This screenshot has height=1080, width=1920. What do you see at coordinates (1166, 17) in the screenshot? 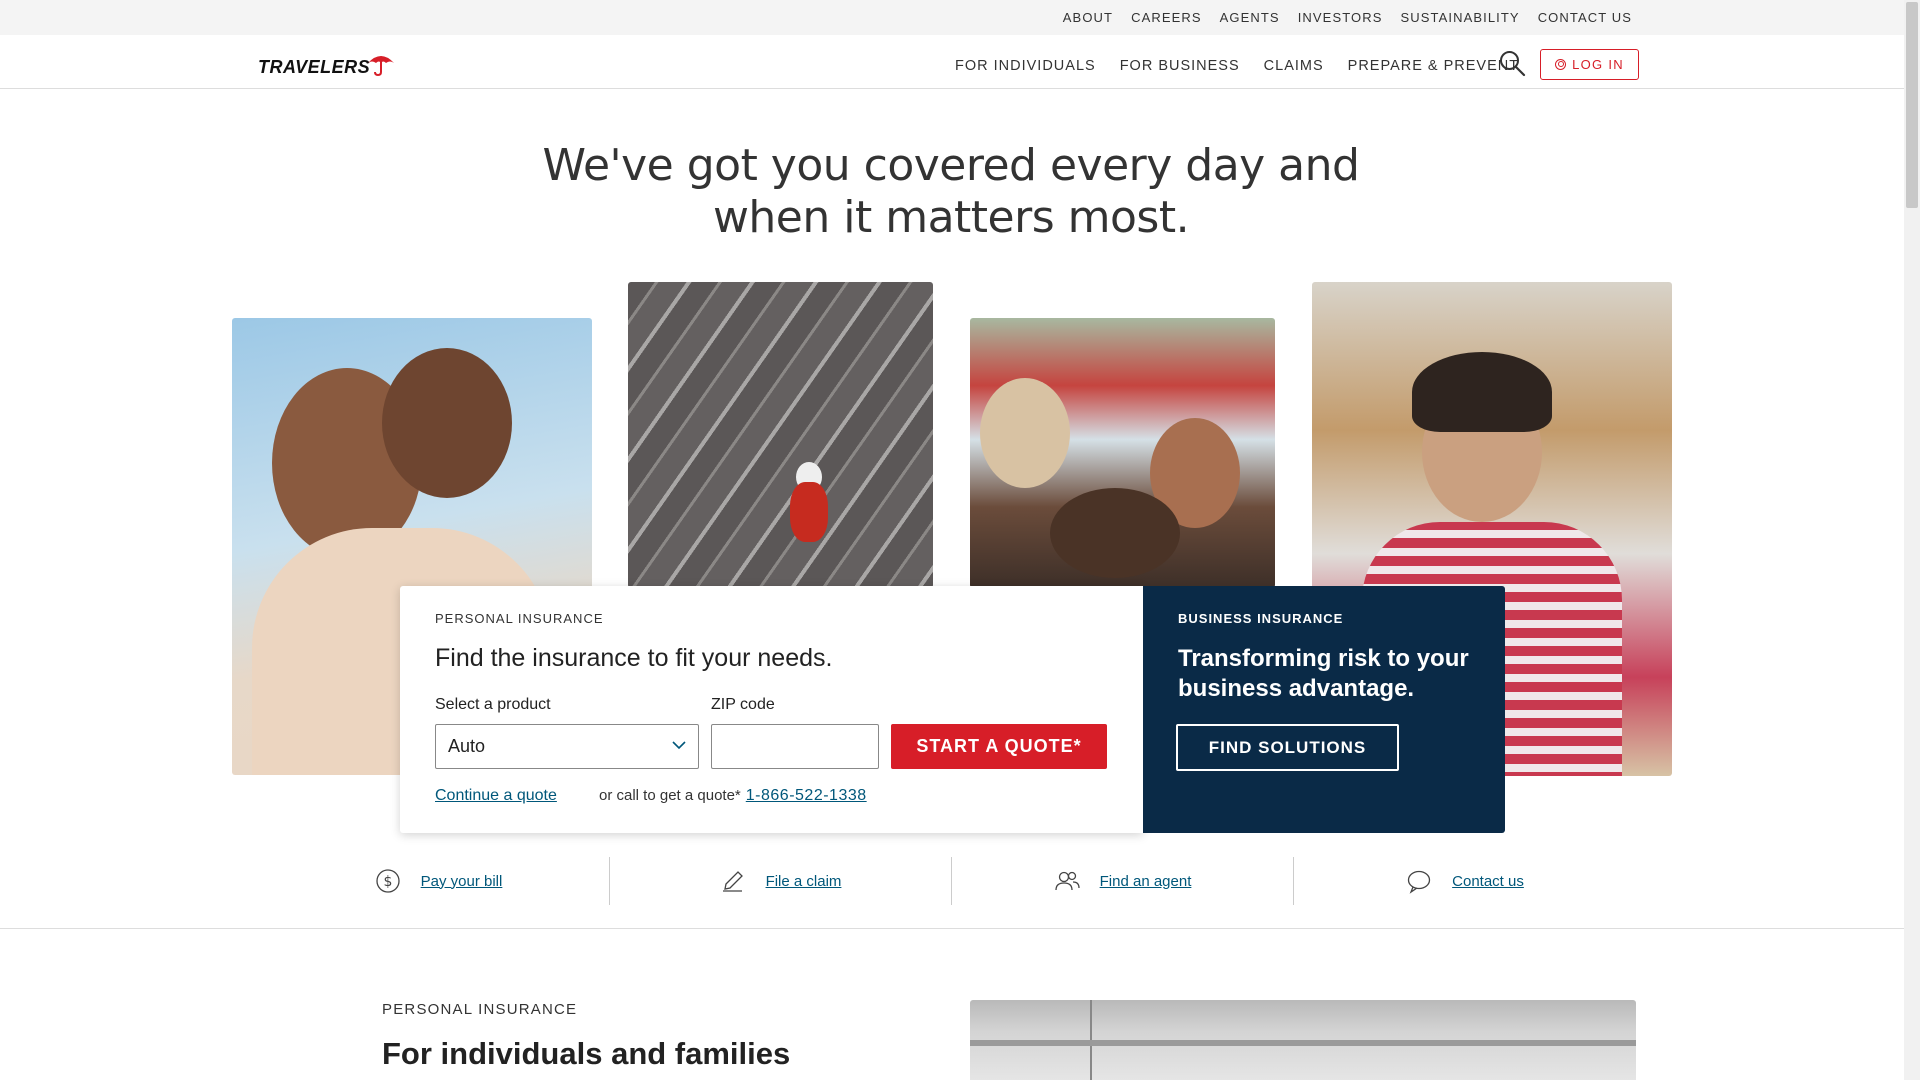
I see `utility-link-careers: CAREERS` at bounding box center [1166, 17].